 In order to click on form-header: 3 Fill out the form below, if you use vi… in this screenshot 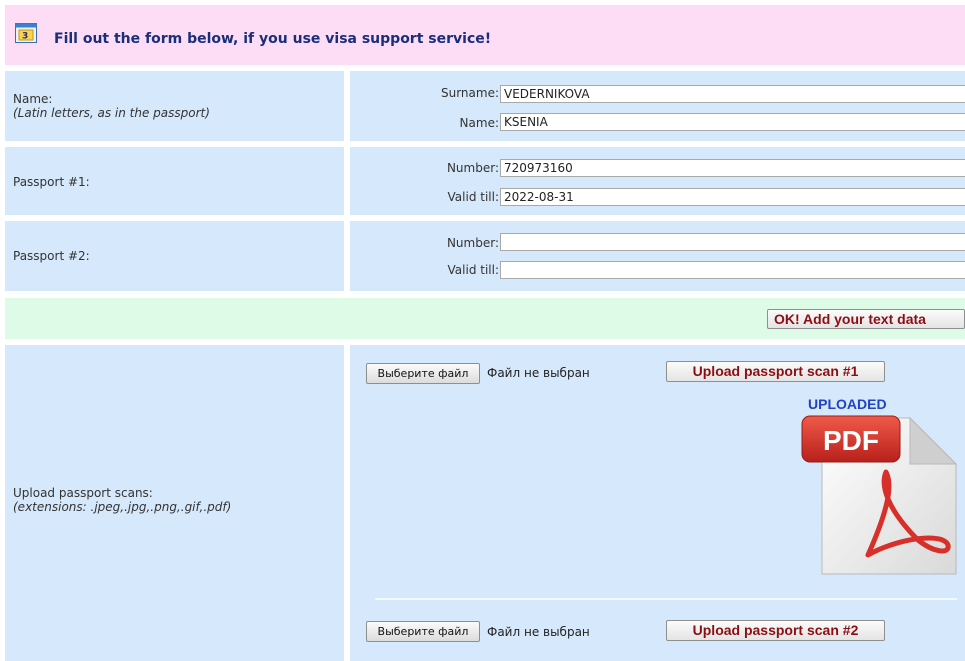, I will do `click(485, 35)`.